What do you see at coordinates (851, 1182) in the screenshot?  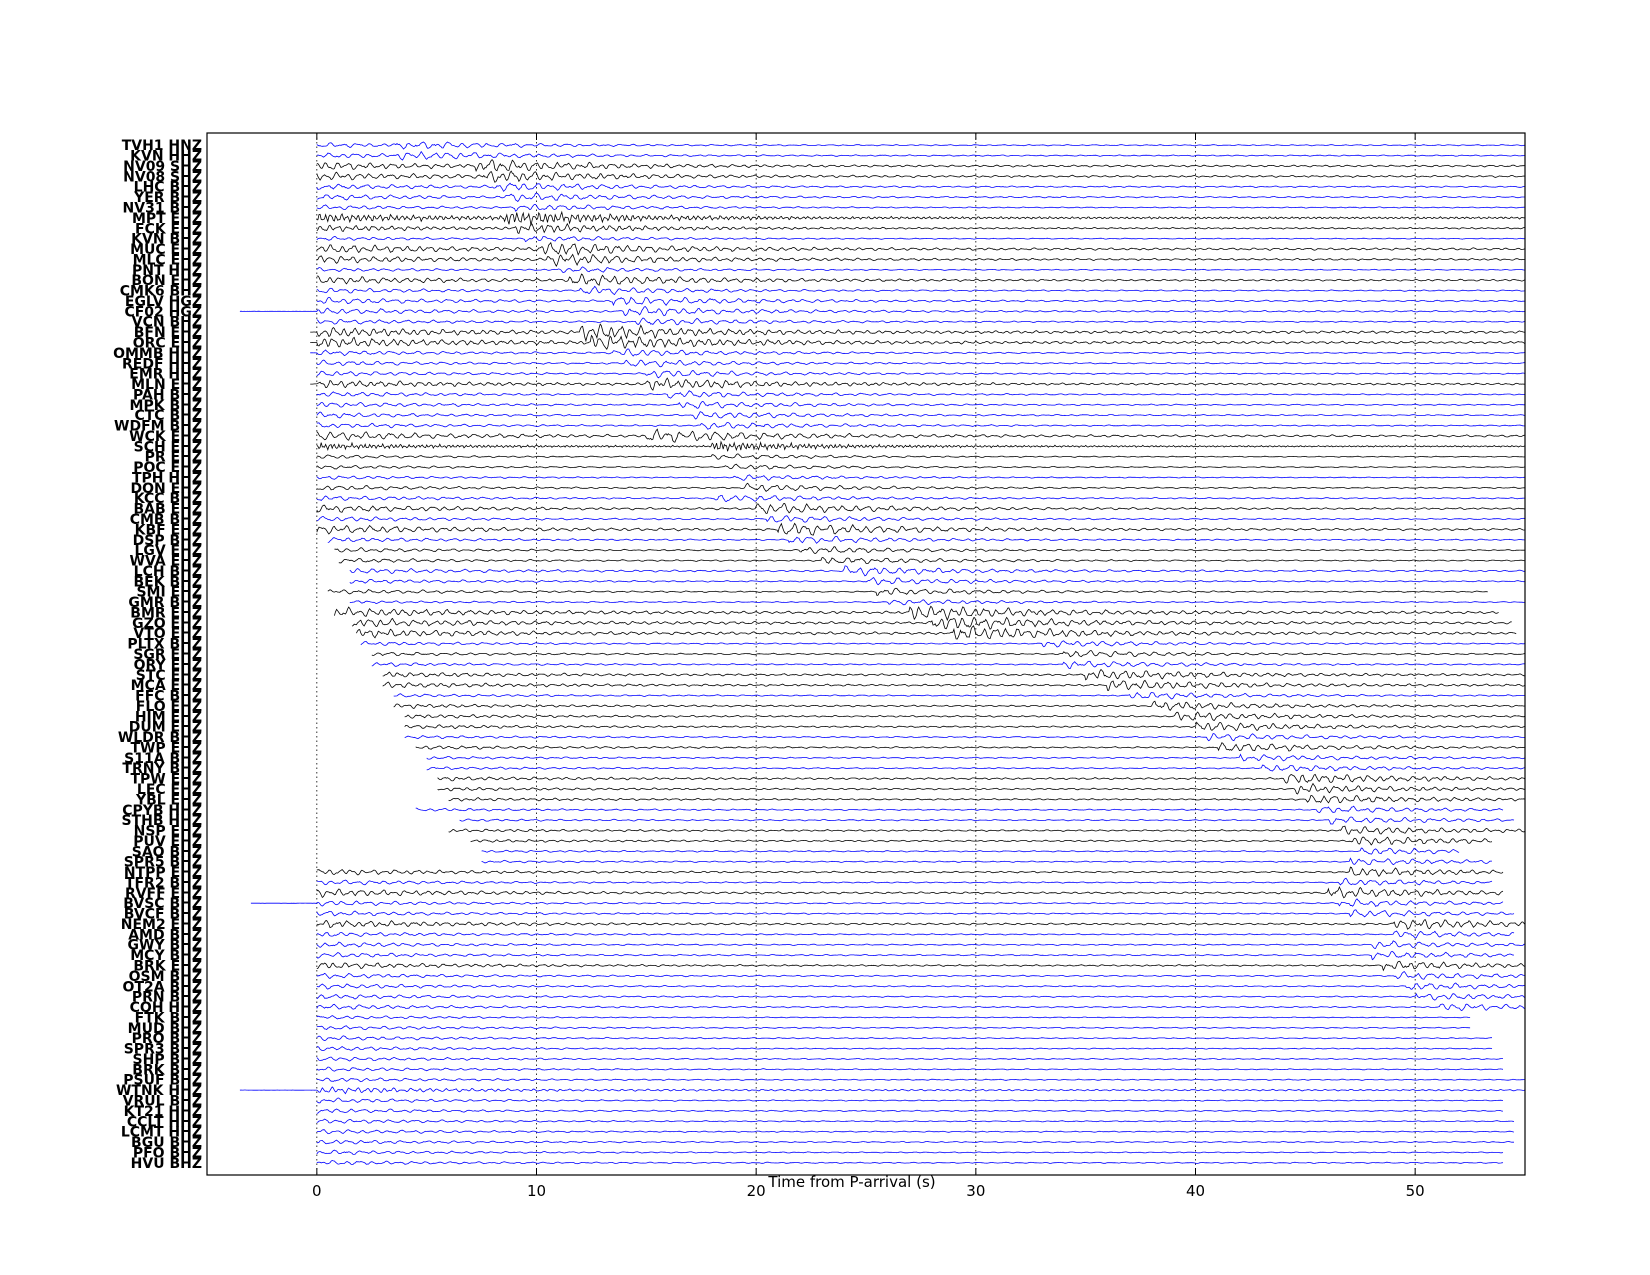 I see `x-axis-label: Time from P-arrival (s)` at bounding box center [851, 1182].